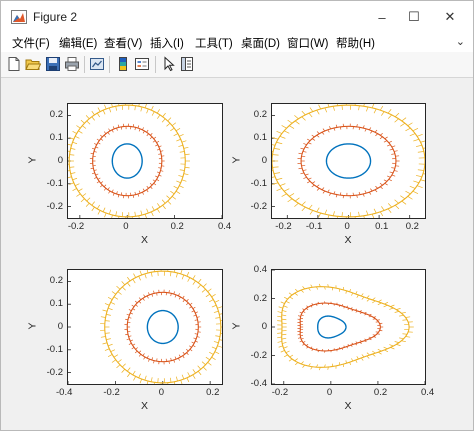 Image resolution: width=474 pixels, height=431 pixels. What do you see at coordinates (355, 43) in the screenshot?
I see `menu-help: 帮助(H)` at bounding box center [355, 43].